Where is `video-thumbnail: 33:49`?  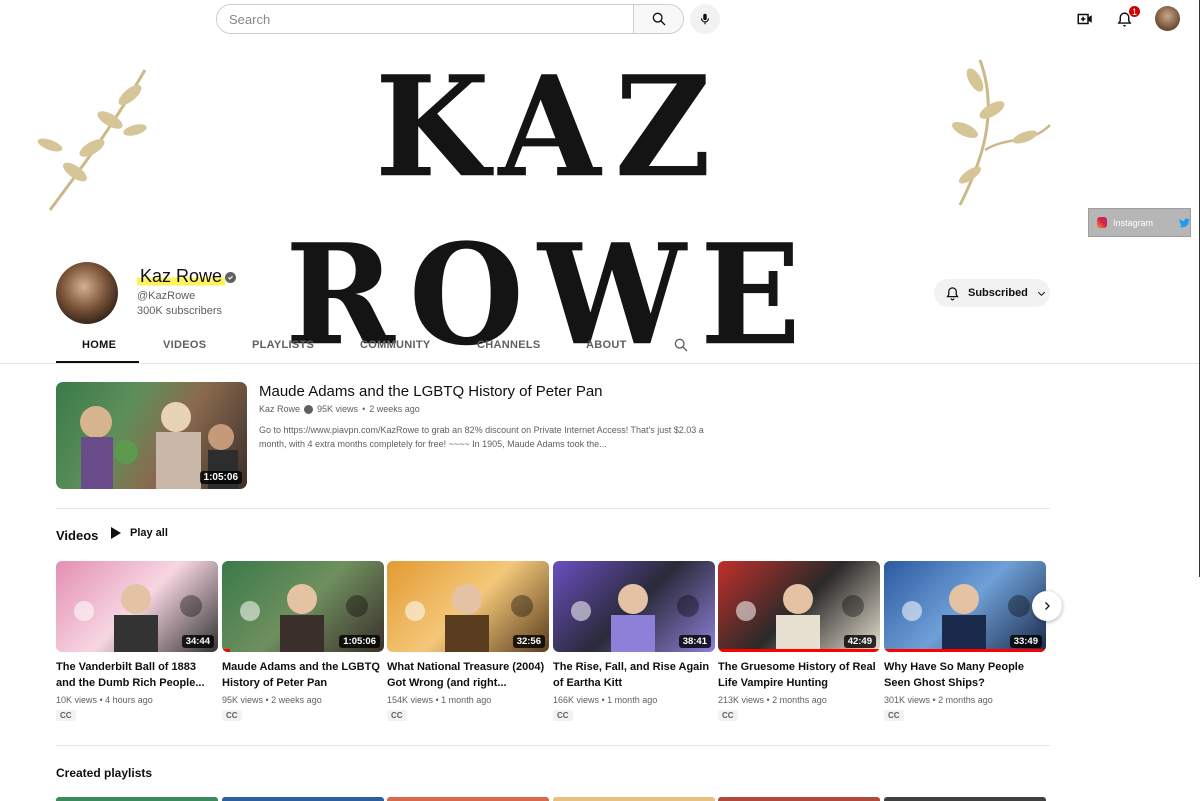
video-thumbnail: 33:49 is located at coordinates (965, 606).